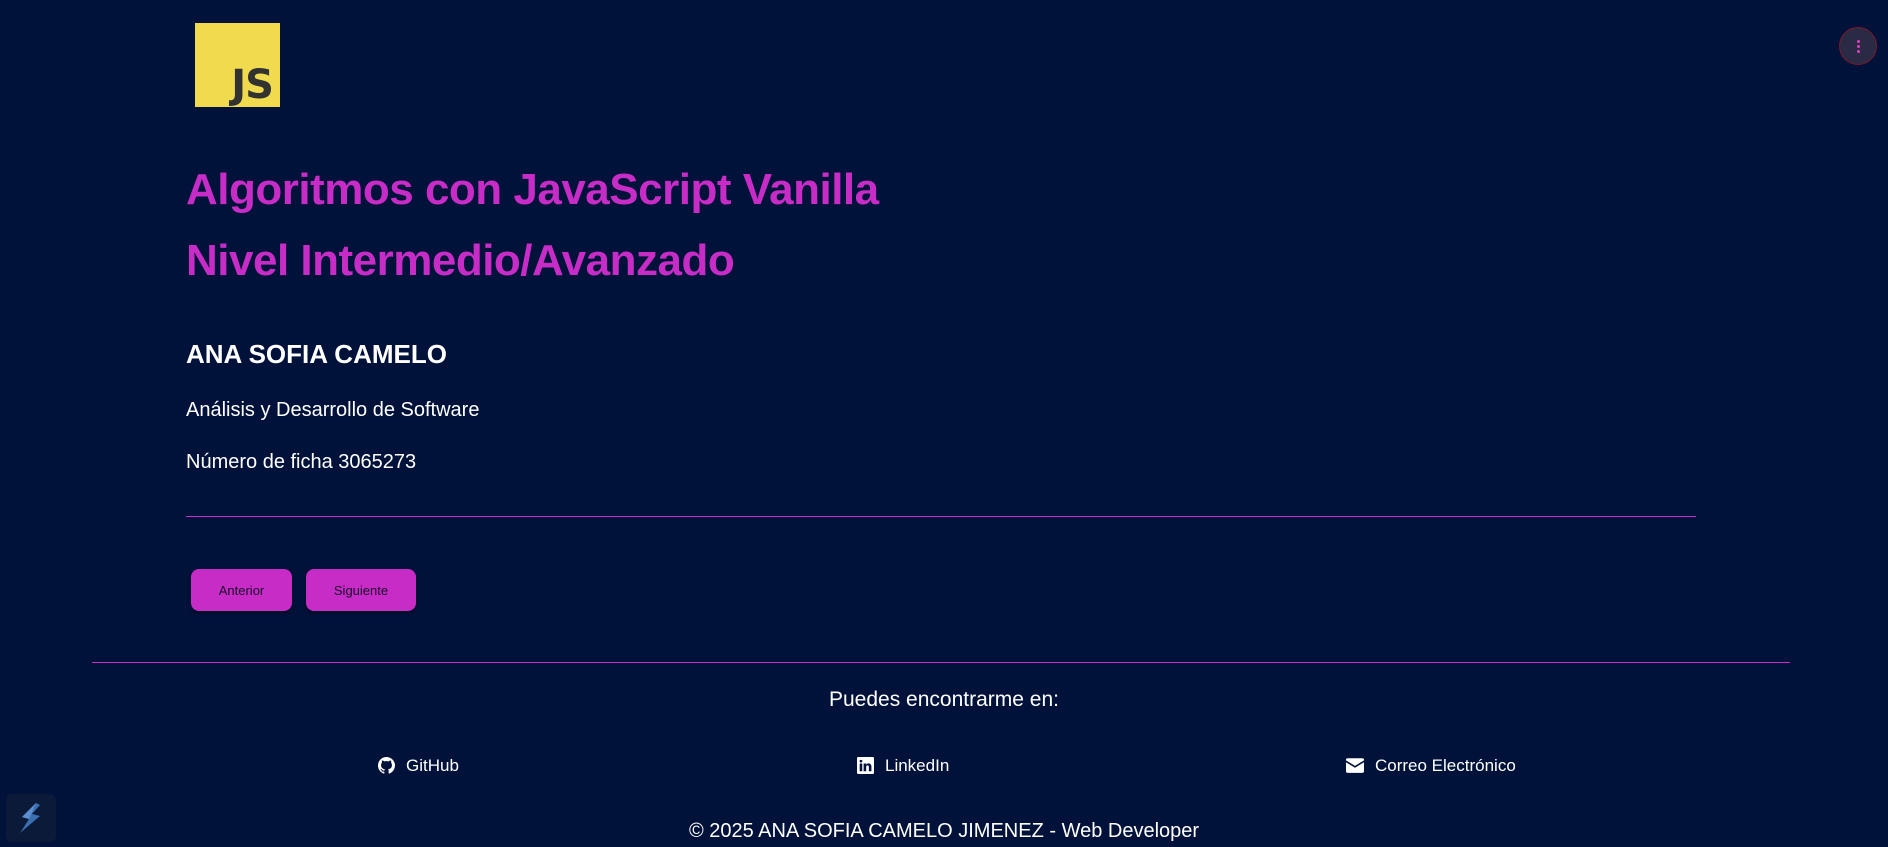  What do you see at coordinates (1355, 765) in the screenshot?
I see `envelope-icon` at bounding box center [1355, 765].